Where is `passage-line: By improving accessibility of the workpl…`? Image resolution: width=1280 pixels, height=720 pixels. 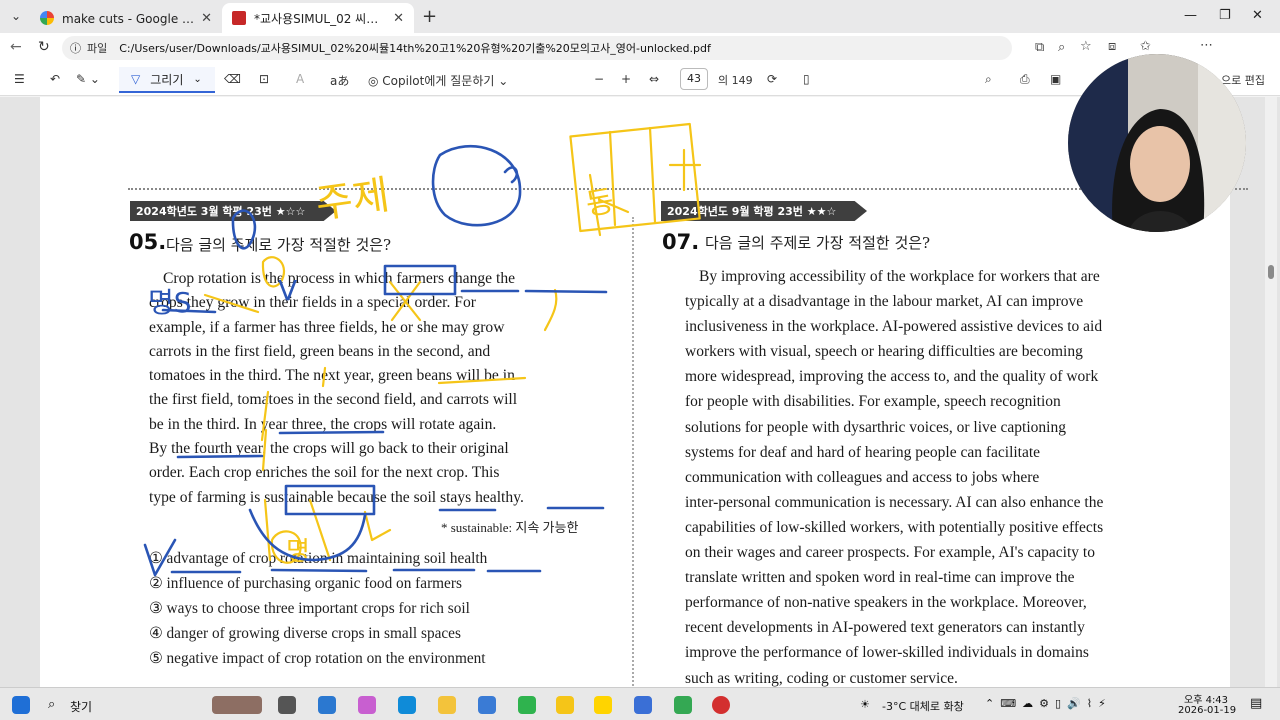
passage-line: By improving accessibility of the workpl… is located at coordinates (899, 276).